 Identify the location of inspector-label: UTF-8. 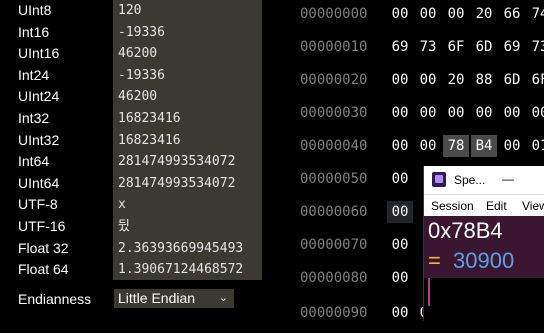
(38, 204).